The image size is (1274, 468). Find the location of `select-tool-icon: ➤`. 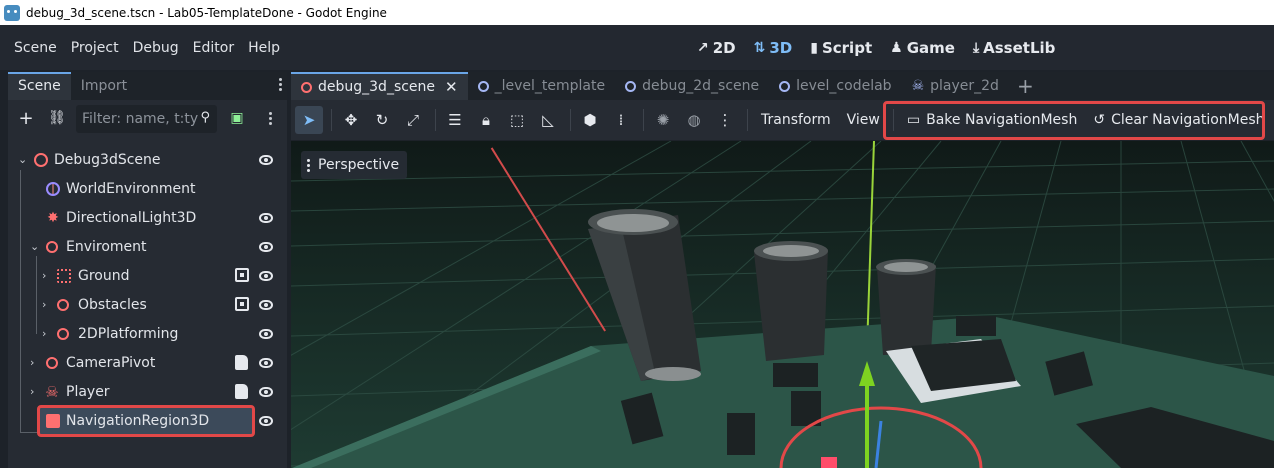

select-tool-icon: ➤ is located at coordinates (309, 120).